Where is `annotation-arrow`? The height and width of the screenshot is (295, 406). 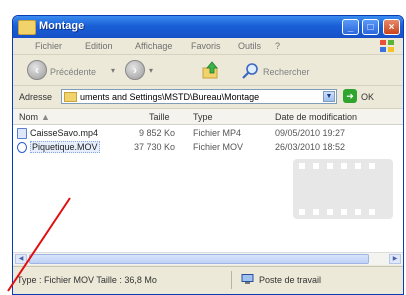 annotation-arrow is located at coordinates (39, 244).